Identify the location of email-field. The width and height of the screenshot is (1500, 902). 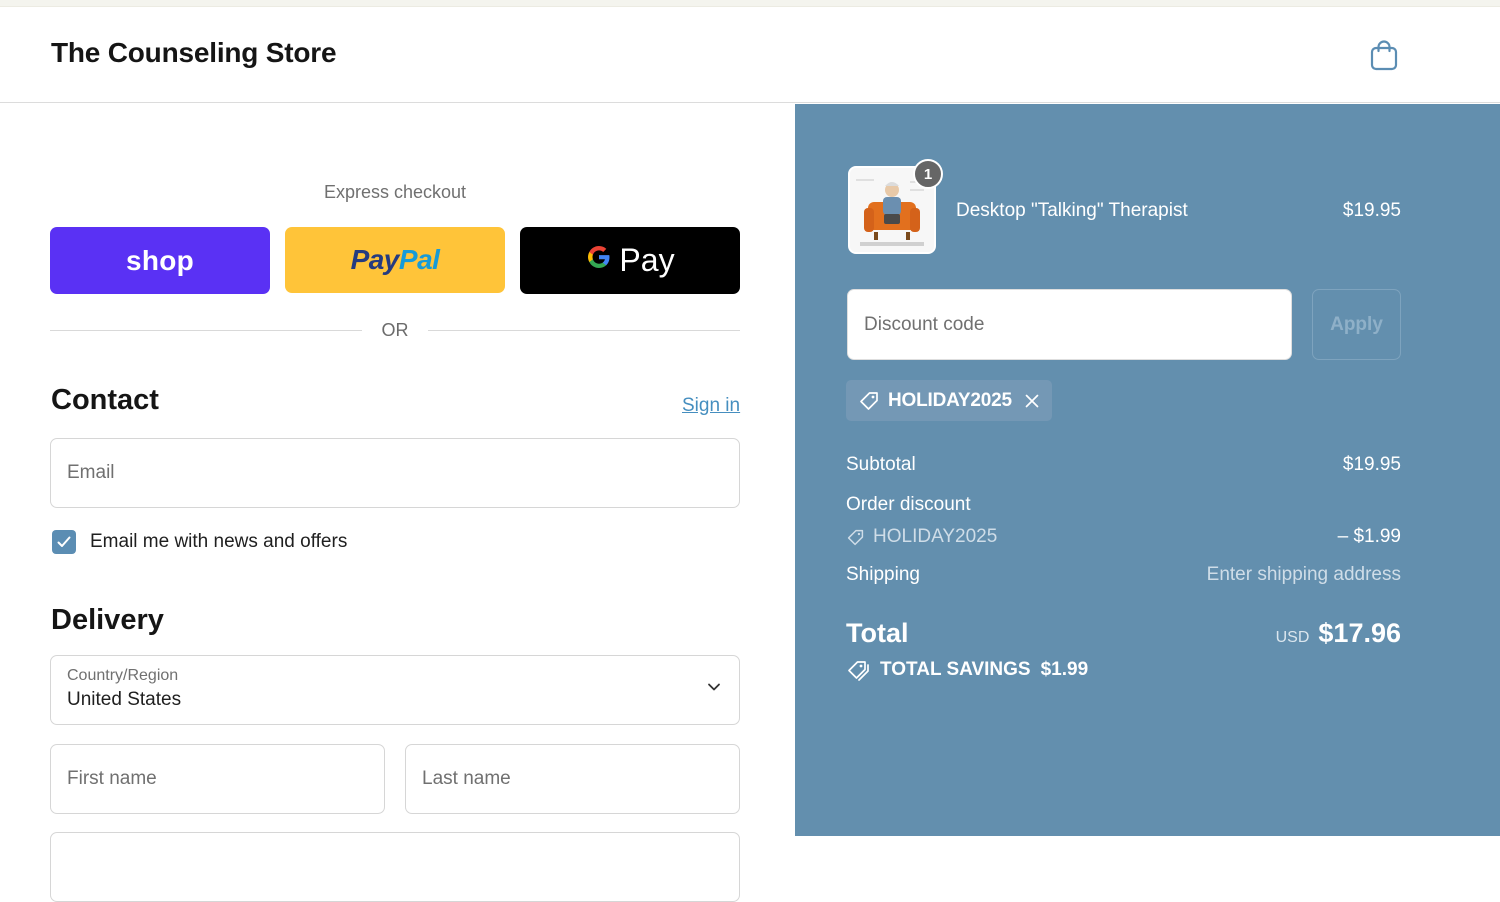
(395, 473).